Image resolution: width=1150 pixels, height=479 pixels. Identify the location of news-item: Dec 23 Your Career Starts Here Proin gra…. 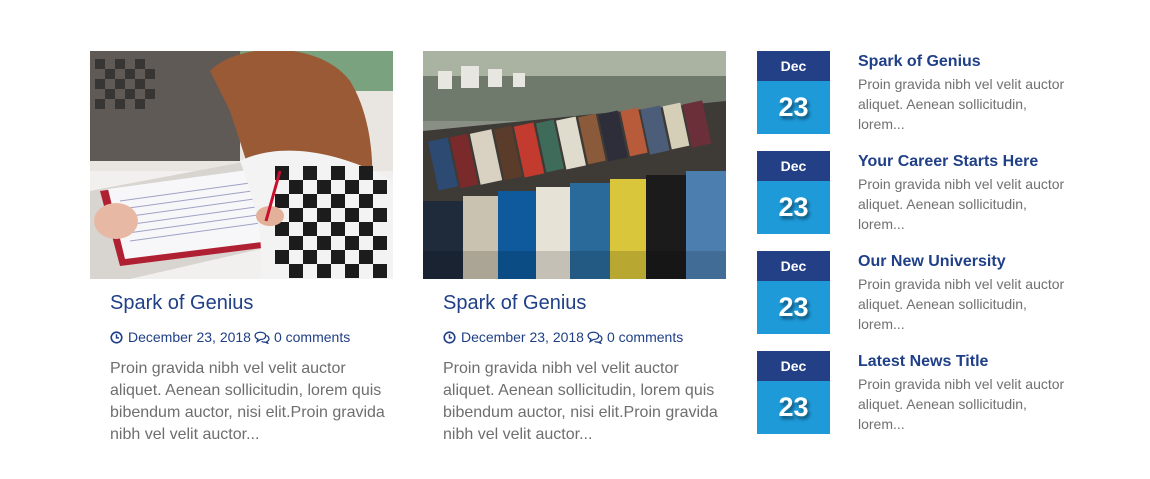
(917, 193).